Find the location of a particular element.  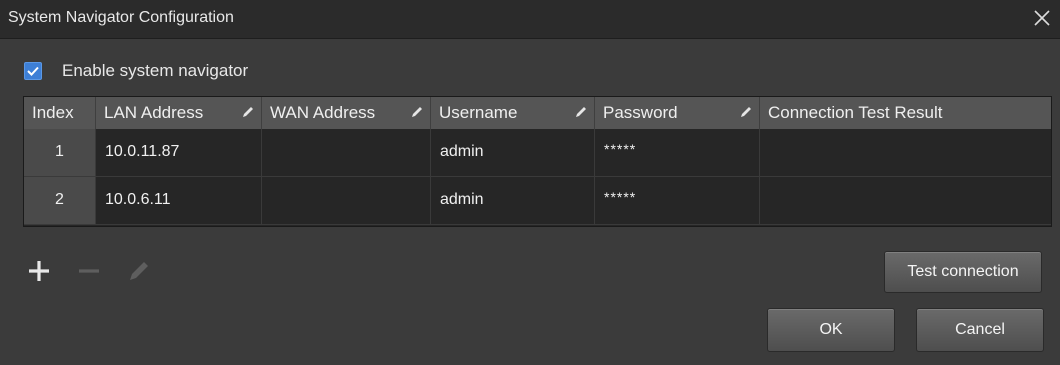

header-lan-address: LAN Address is located at coordinates (179, 113).